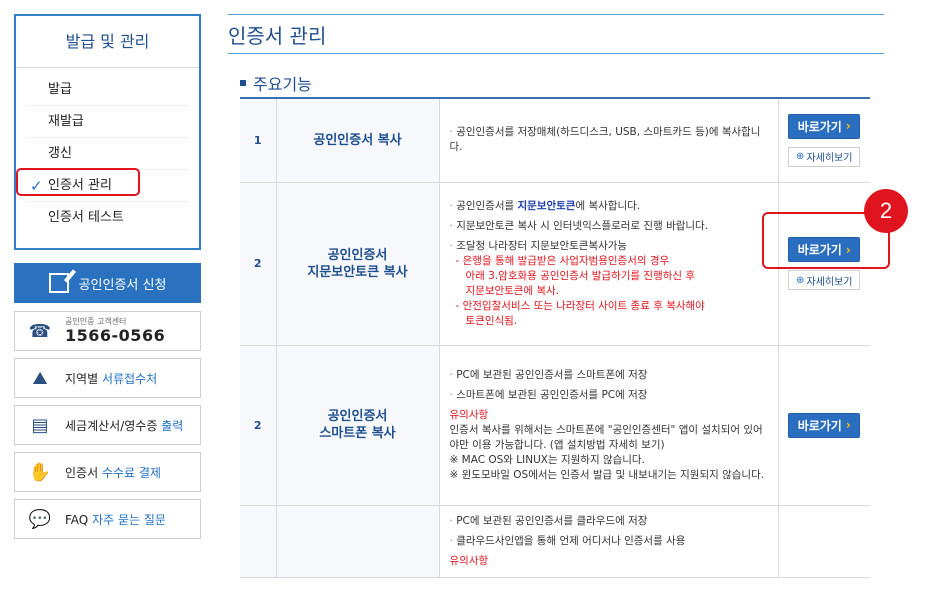 This screenshot has width=928, height=590. Describe the element at coordinates (258, 140) in the screenshot. I see `row-number: 1` at that location.